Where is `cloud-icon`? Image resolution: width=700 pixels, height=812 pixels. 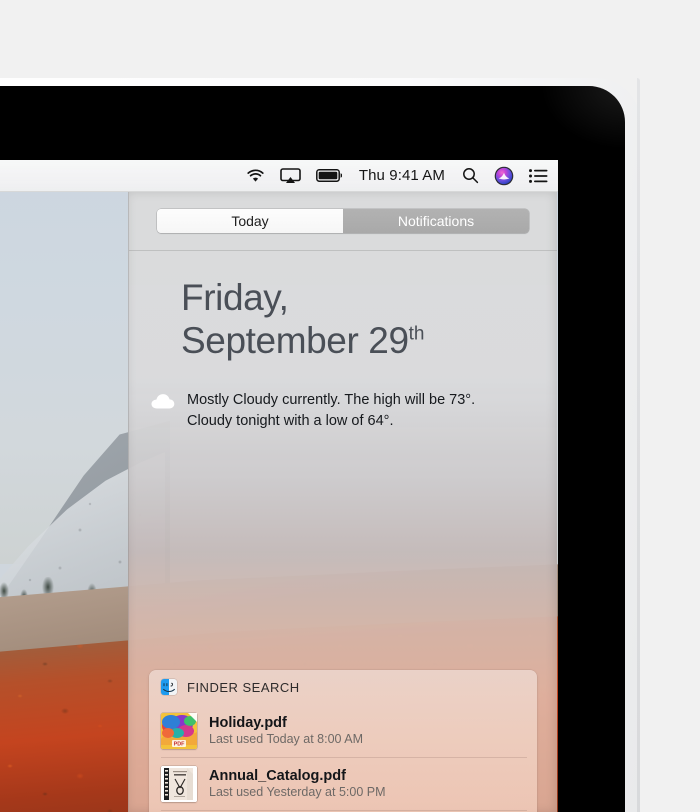 cloud-icon is located at coordinates (163, 404).